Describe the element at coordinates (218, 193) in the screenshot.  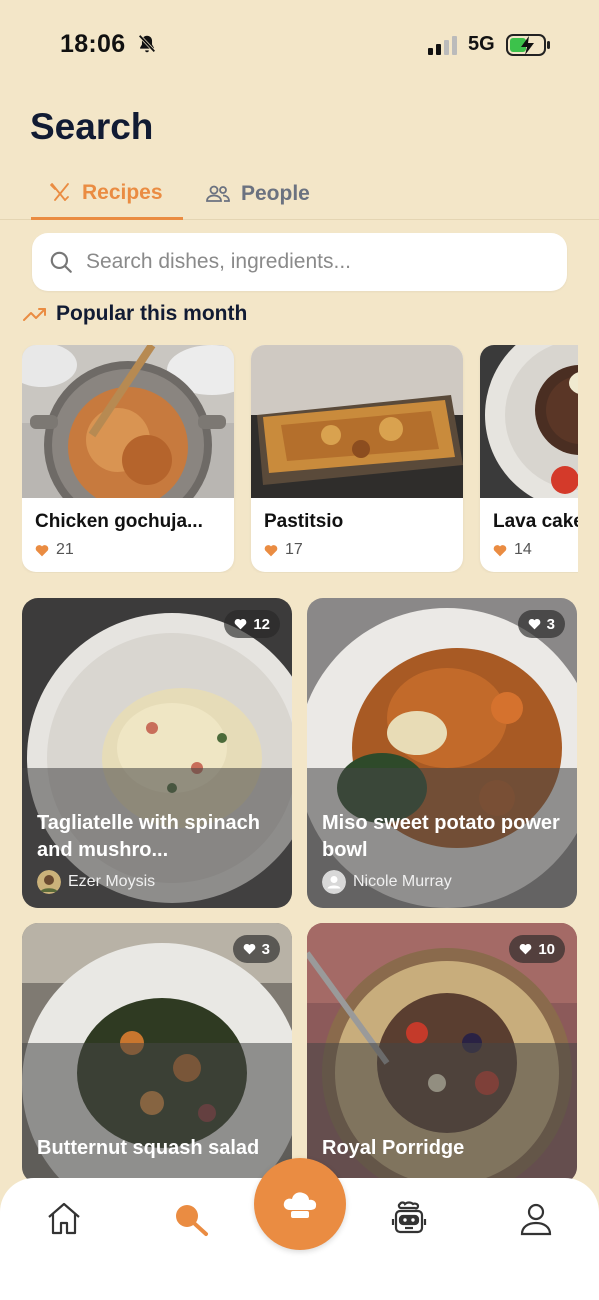
I see `users-icon` at that location.